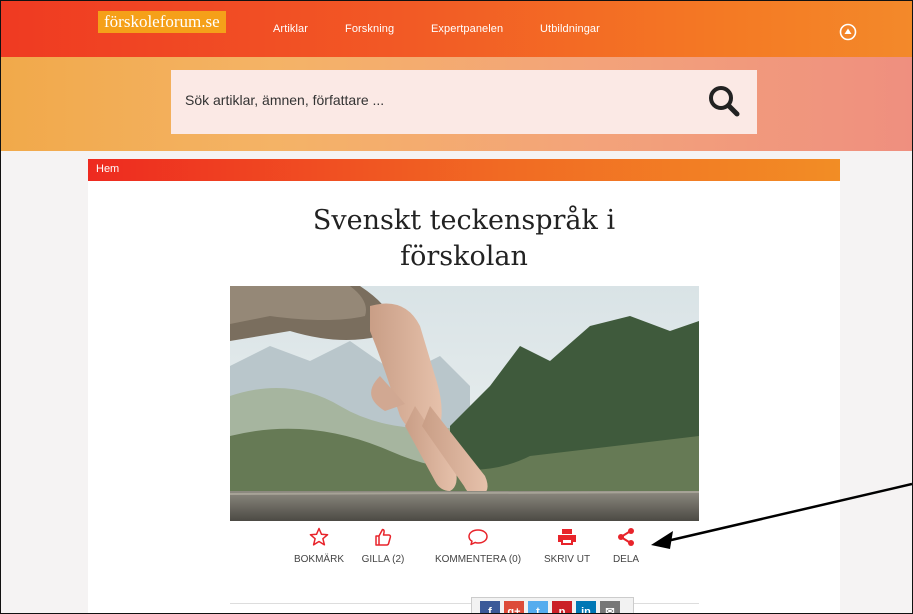 Image resolution: width=913 pixels, height=614 pixels. Describe the element at coordinates (781, 515) in the screenshot. I see `annotation-arrow` at that location.